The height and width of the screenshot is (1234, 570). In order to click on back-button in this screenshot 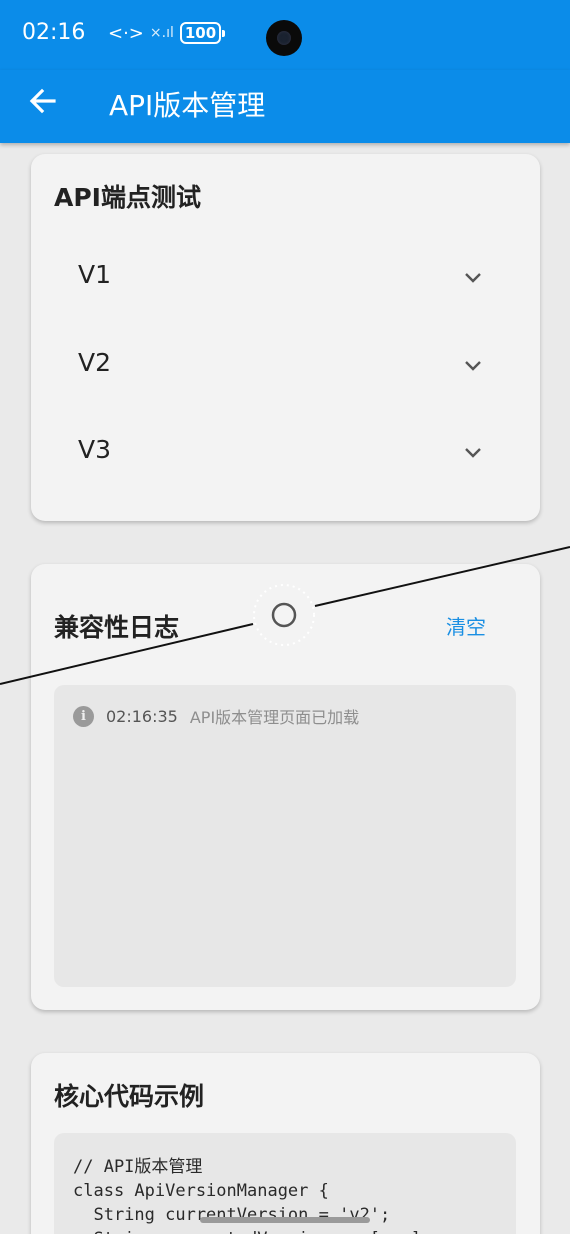, I will do `click(43, 101)`.